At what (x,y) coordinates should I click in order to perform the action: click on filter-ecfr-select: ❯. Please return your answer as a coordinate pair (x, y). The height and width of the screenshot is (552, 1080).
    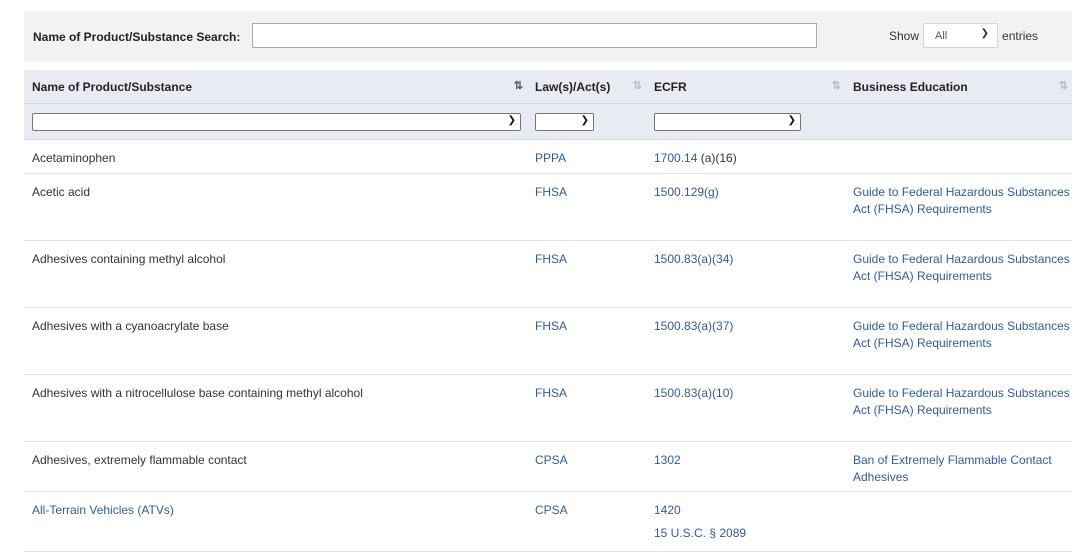
    Looking at the image, I should click on (727, 121).